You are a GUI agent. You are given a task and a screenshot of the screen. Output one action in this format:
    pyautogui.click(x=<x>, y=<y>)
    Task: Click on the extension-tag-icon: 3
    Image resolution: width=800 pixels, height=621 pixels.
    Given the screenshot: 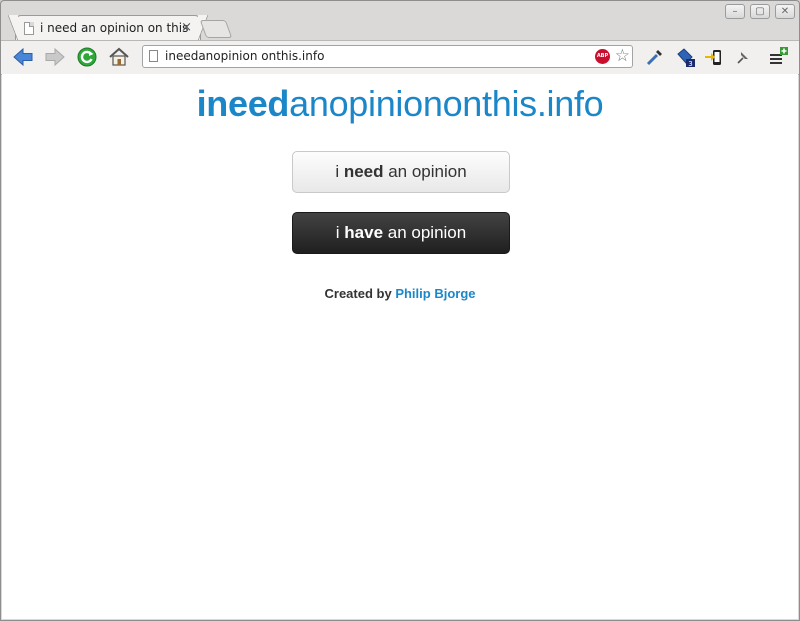 What is the action you would take?
    pyautogui.click(x=686, y=57)
    